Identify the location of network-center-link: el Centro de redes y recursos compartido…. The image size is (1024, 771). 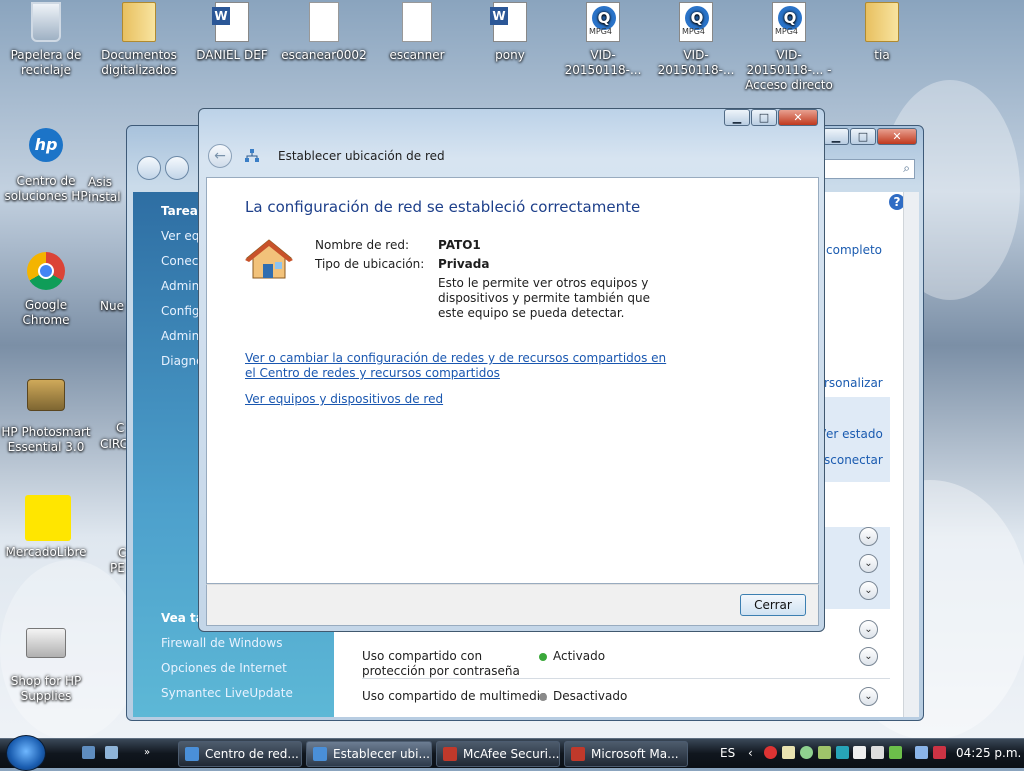
(372, 373).